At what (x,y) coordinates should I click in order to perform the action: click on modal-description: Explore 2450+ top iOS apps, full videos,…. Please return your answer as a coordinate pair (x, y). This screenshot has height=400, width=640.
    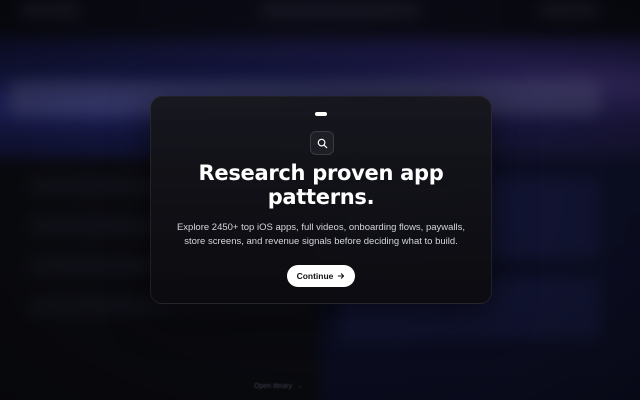
    Looking at the image, I should click on (321, 234).